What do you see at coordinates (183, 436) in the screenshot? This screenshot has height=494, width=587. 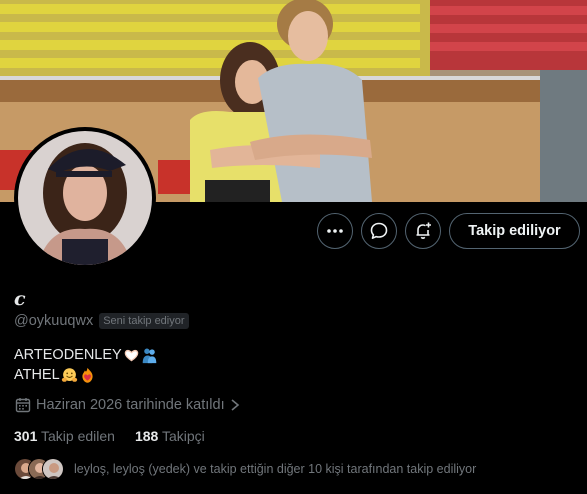 I see `followers-label: Takipçi` at bounding box center [183, 436].